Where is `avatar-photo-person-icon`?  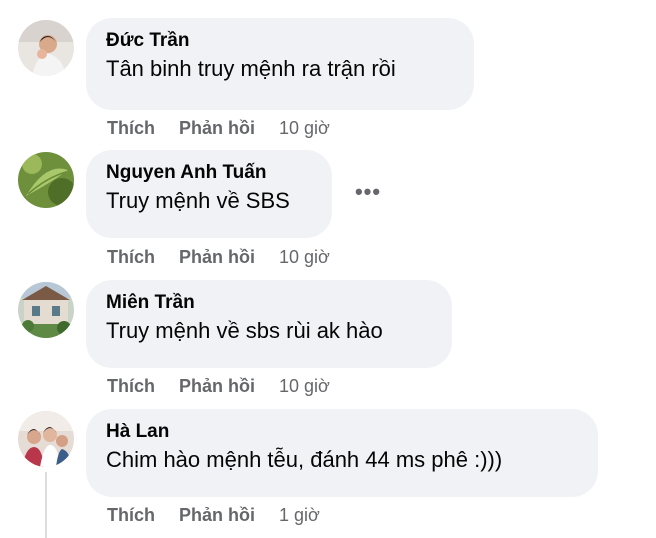 avatar-photo-person-icon is located at coordinates (46, 48).